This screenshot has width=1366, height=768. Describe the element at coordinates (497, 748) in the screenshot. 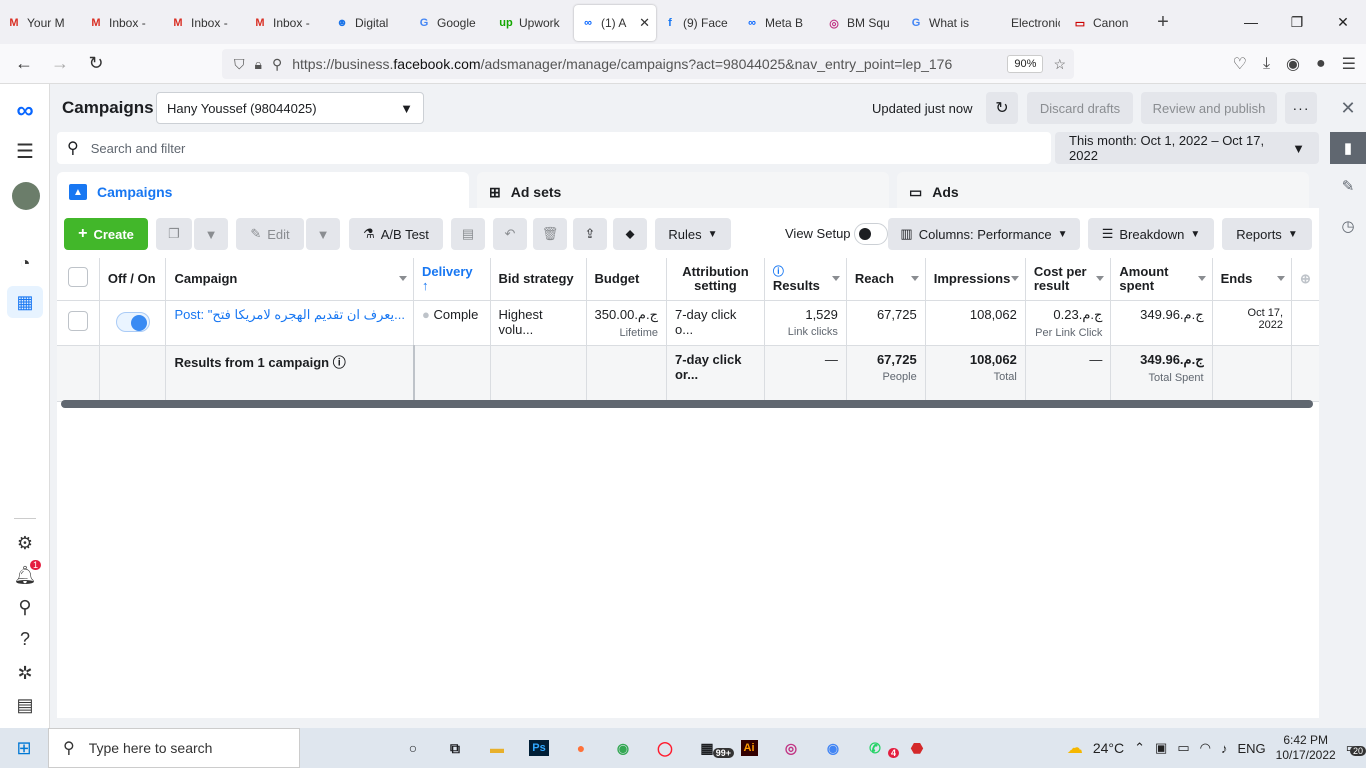

I see `file-explorer-icon: ▬` at that location.